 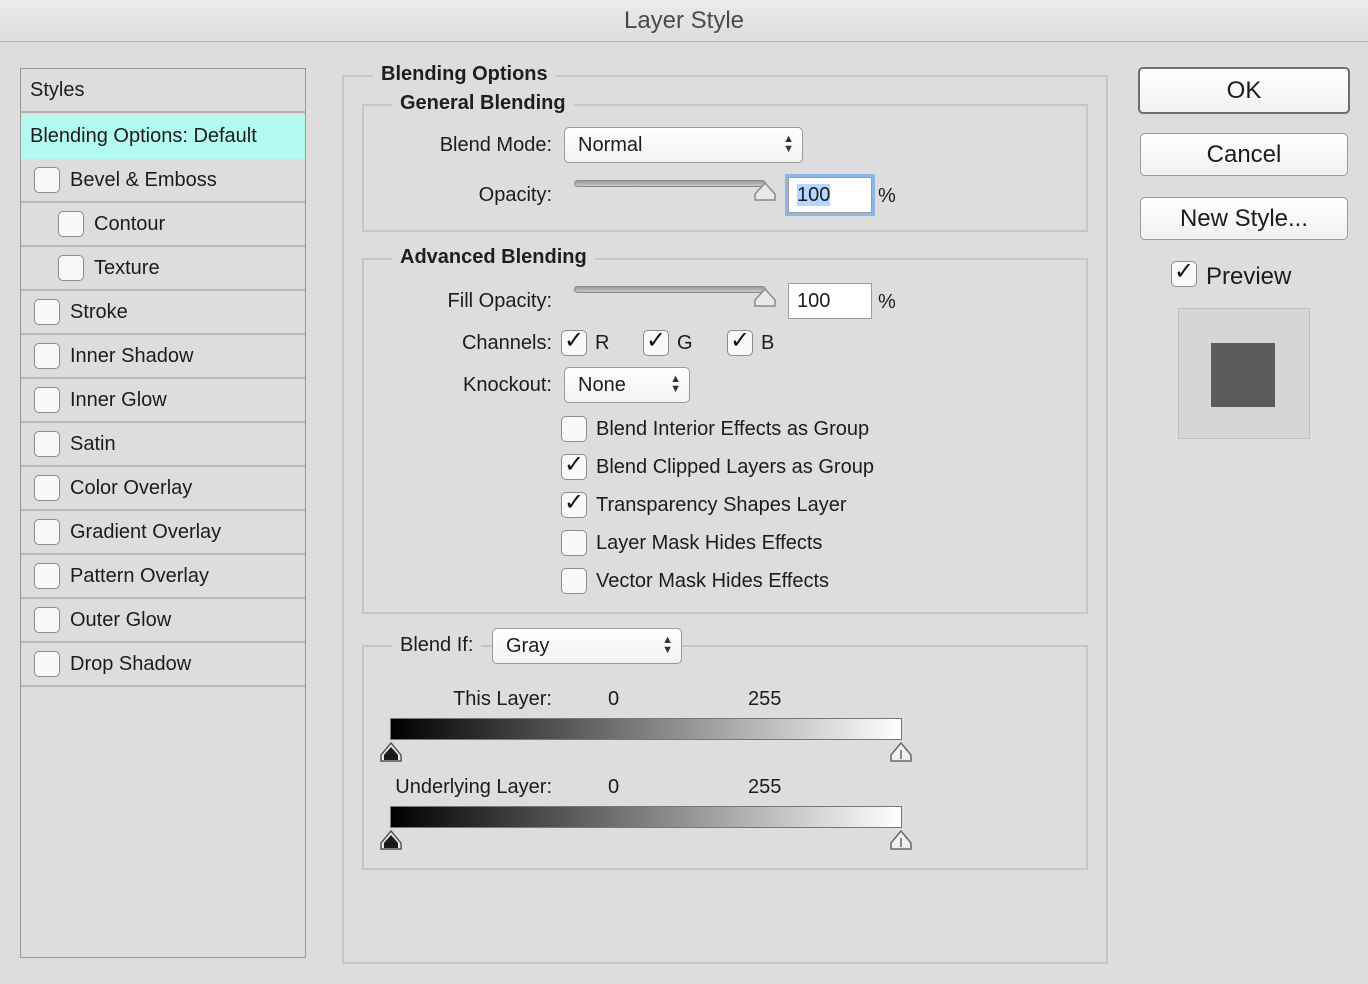 I want to click on style-item: Inner Shadow, so click(x=163, y=357).